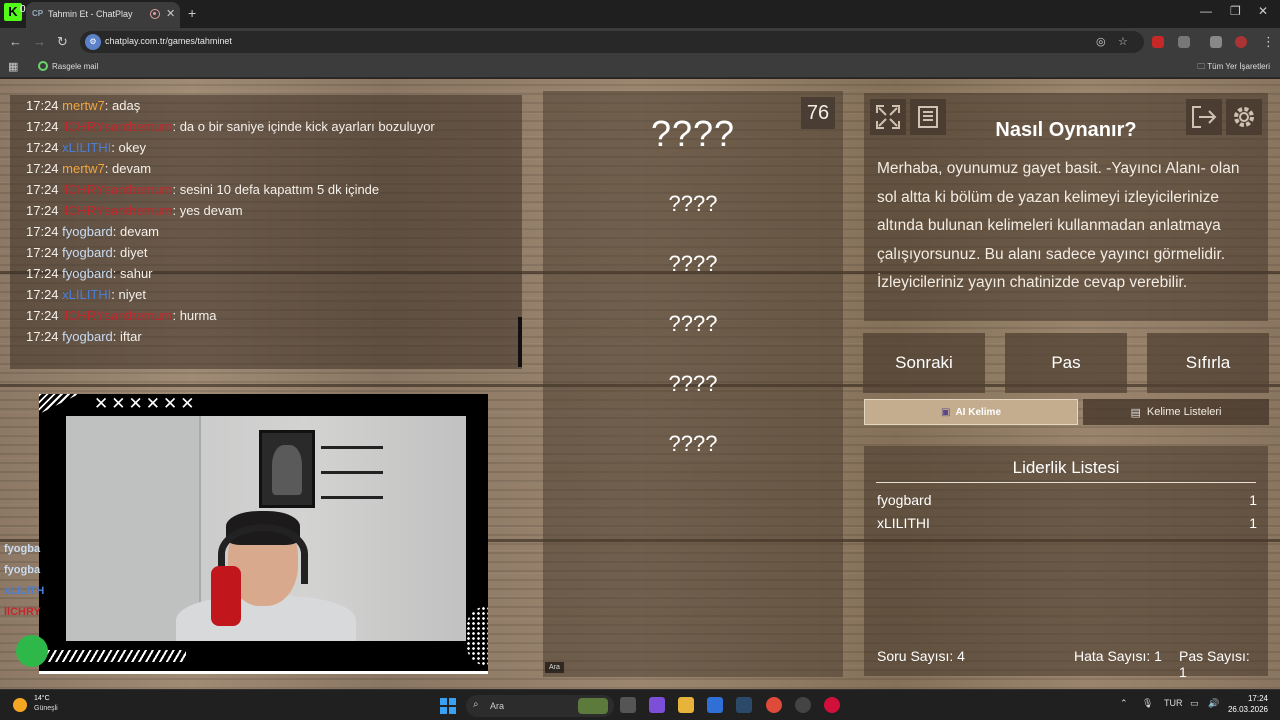  What do you see at coordinates (1241, 42) in the screenshot?
I see `profile-avatar` at bounding box center [1241, 42].